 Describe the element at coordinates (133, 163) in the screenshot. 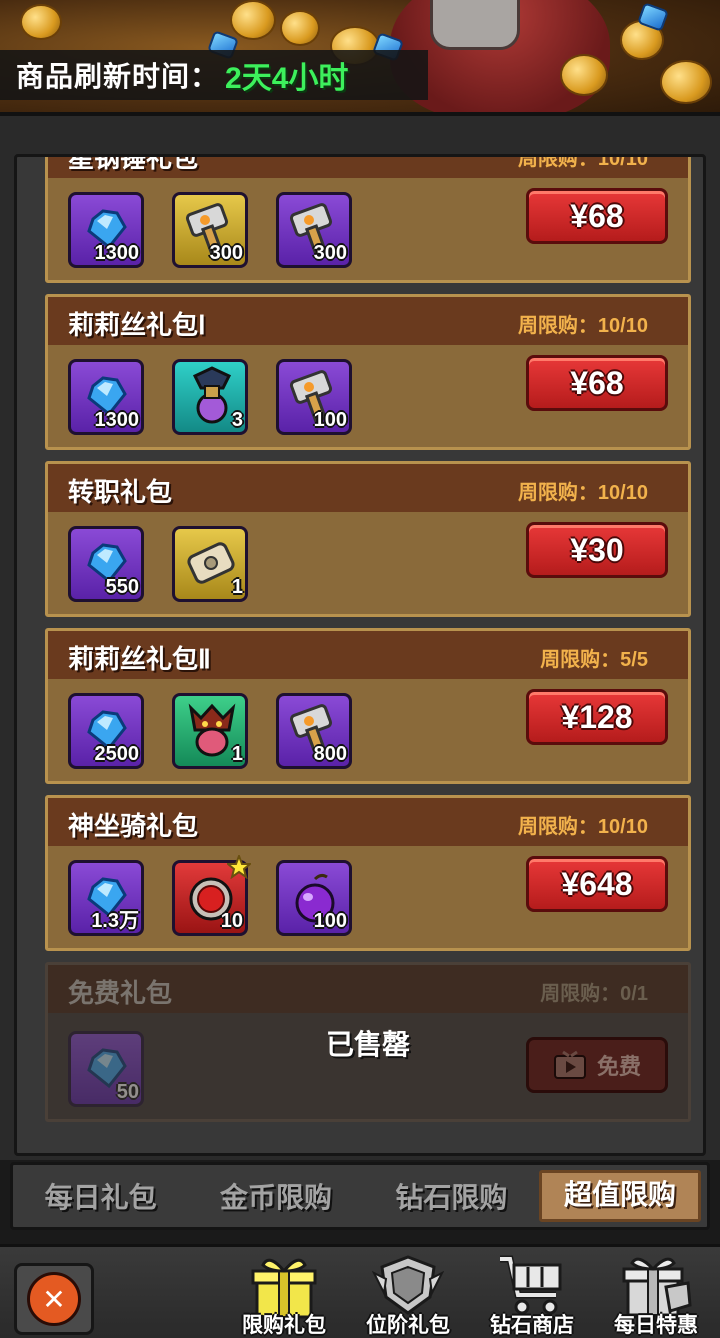

I see `pack-title: 星钢锤礼包` at that location.